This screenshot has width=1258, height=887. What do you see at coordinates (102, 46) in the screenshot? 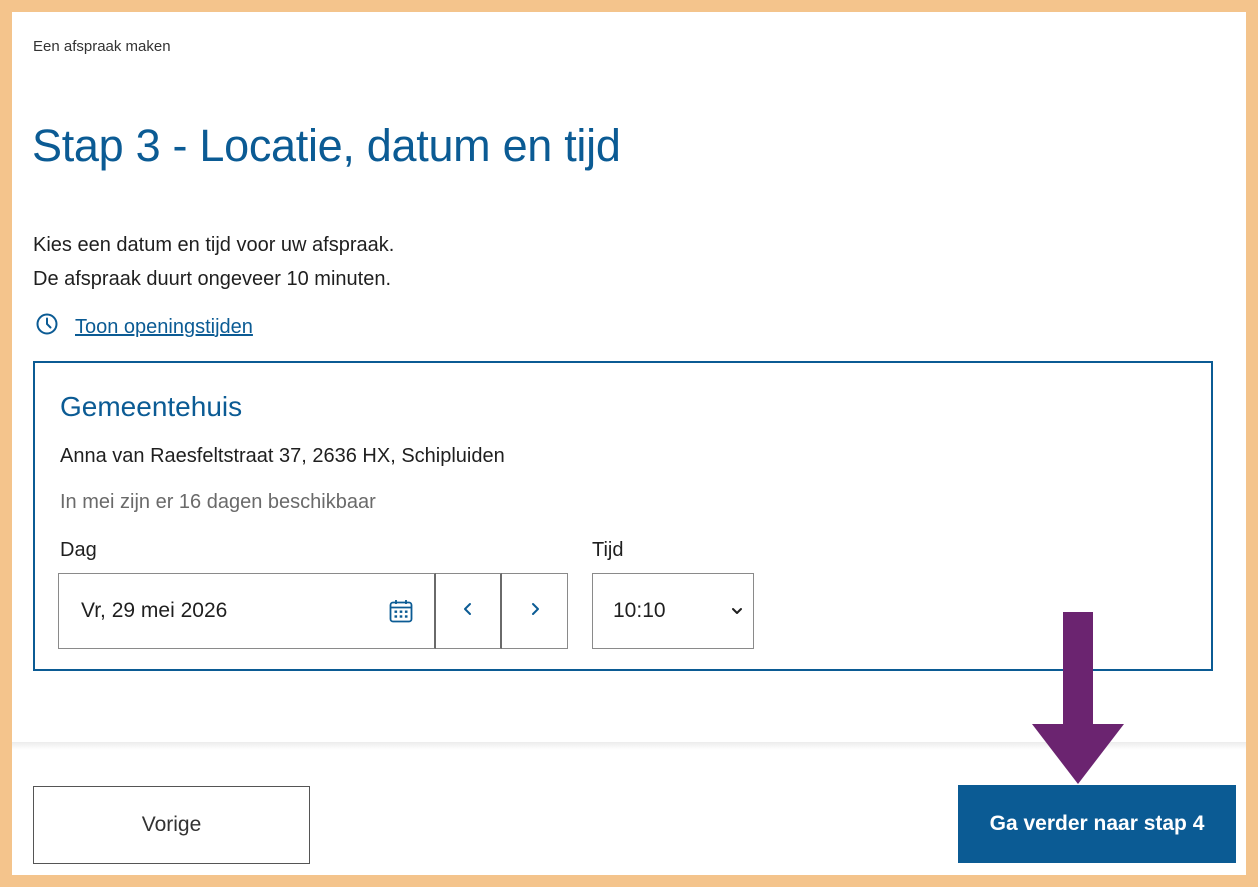
I see `breadcrumb: Een afspraak maken` at bounding box center [102, 46].